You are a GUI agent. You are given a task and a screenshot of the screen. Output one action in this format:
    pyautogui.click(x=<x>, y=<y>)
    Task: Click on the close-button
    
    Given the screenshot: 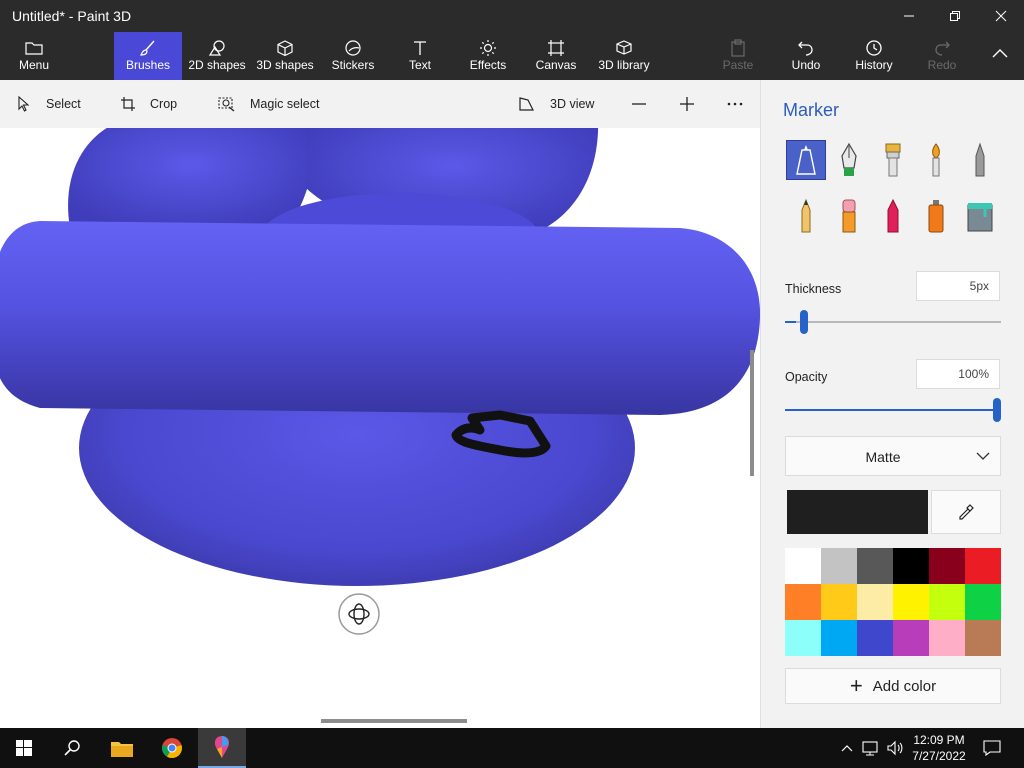 What is the action you would take?
    pyautogui.click(x=1001, y=16)
    